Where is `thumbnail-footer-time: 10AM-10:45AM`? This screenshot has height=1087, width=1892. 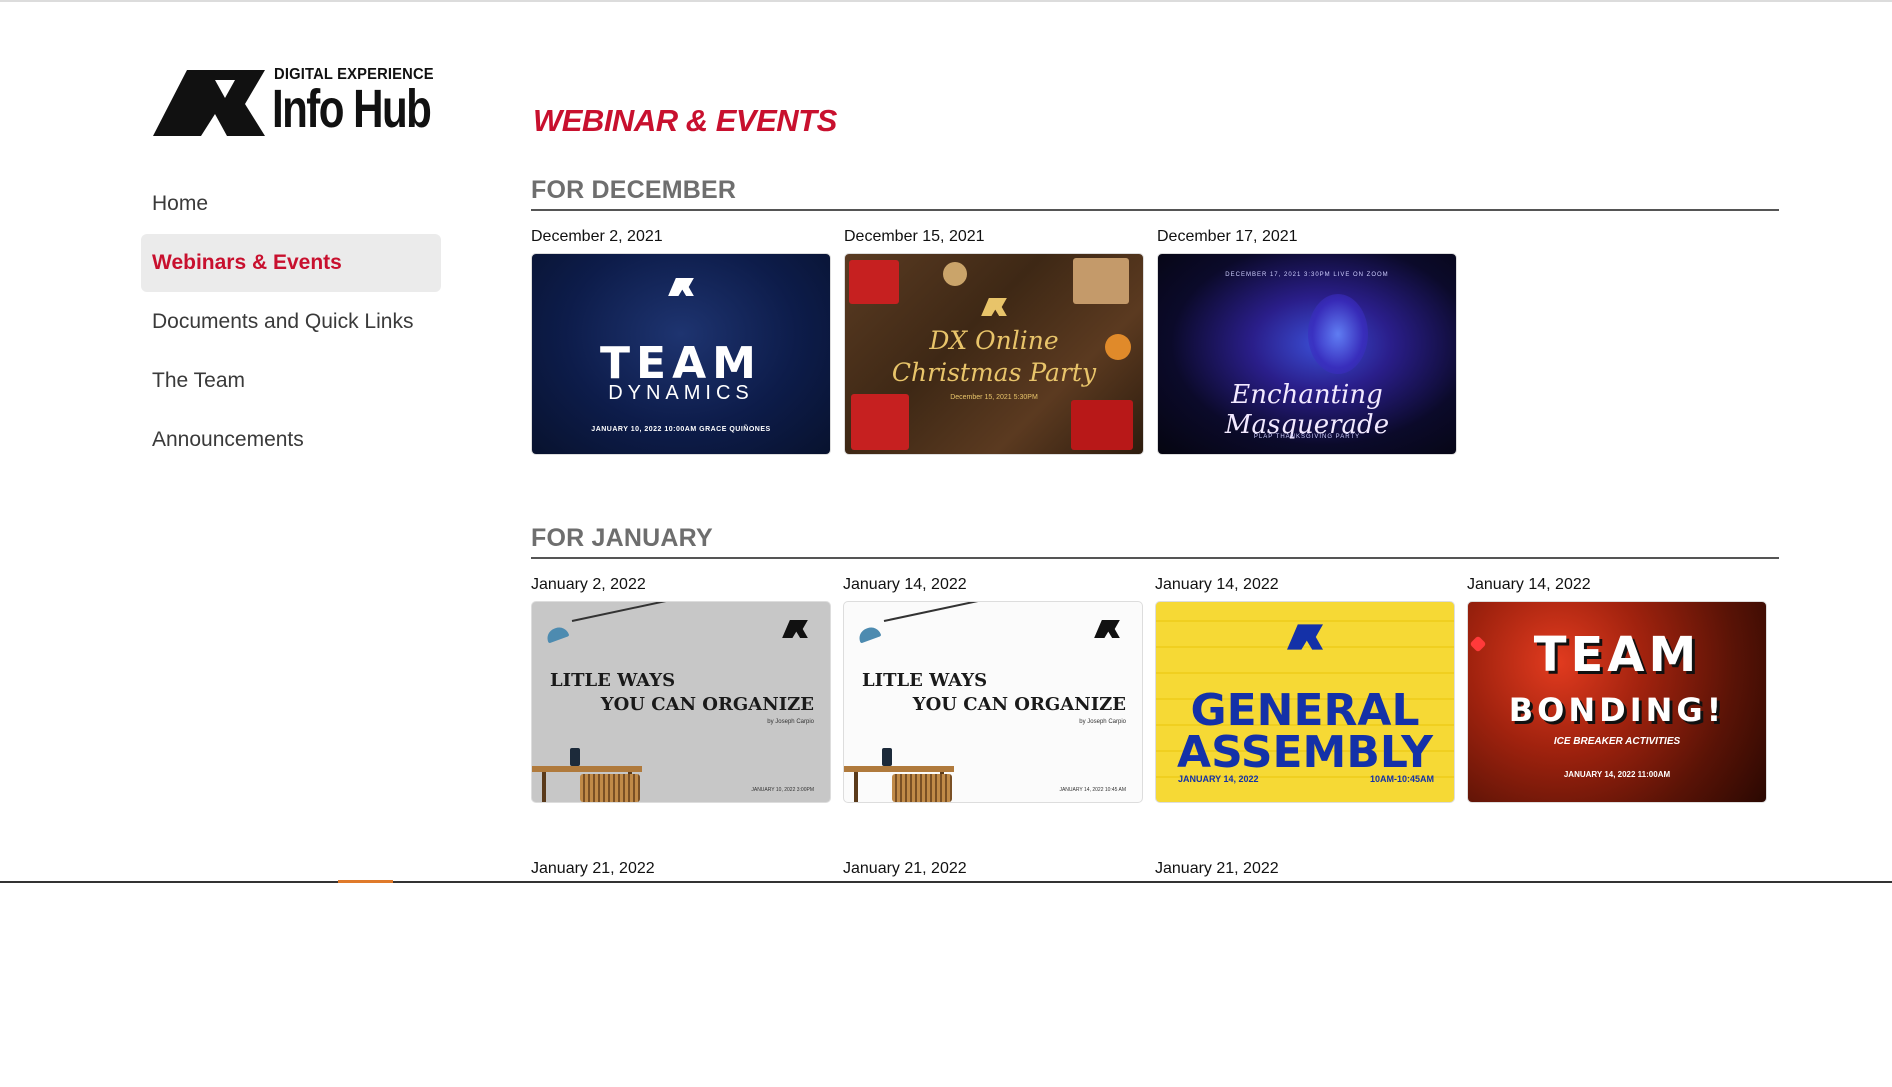
thumbnail-footer-time: 10AM-10:45AM is located at coordinates (1401, 779).